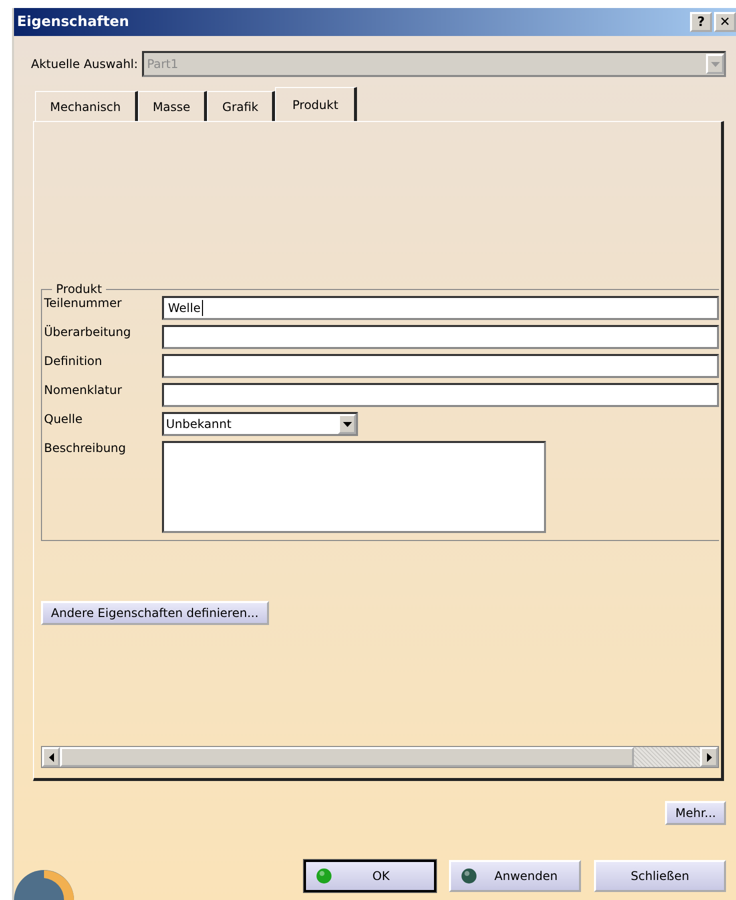 The width and height of the screenshot is (736, 900). What do you see at coordinates (440, 308) in the screenshot?
I see `input-field: Welle` at bounding box center [440, 308].